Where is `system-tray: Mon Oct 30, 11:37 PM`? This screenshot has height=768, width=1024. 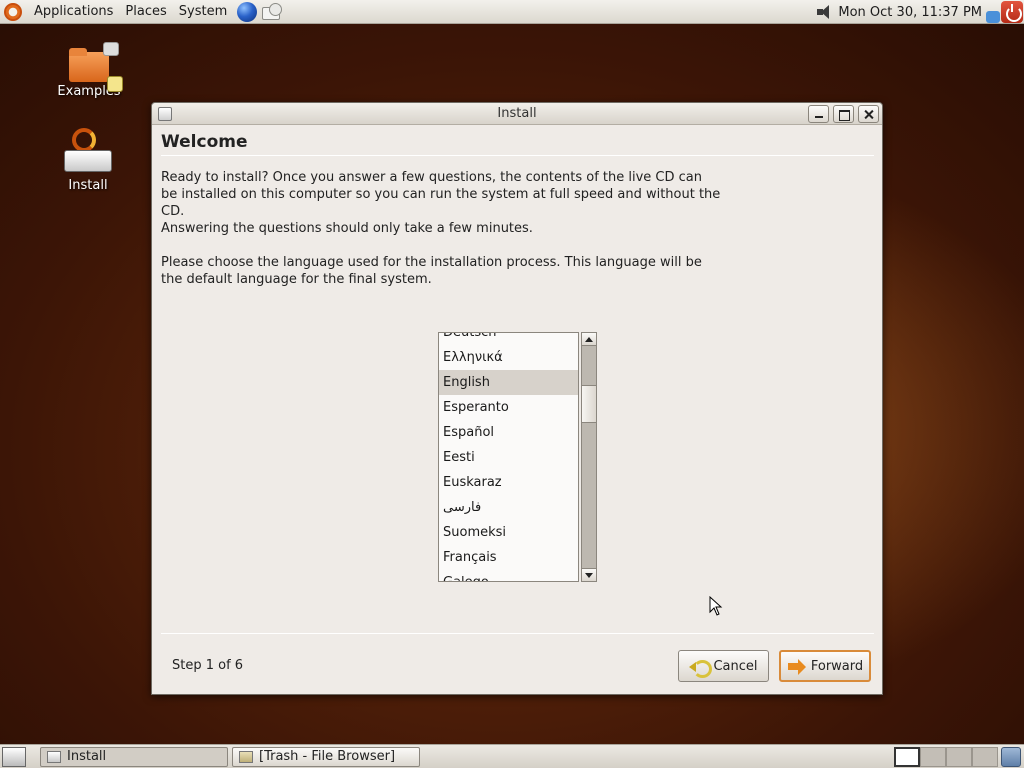
system-tray: Mon Oct 30, 11:37 PM is located at coordinates (920, 12).